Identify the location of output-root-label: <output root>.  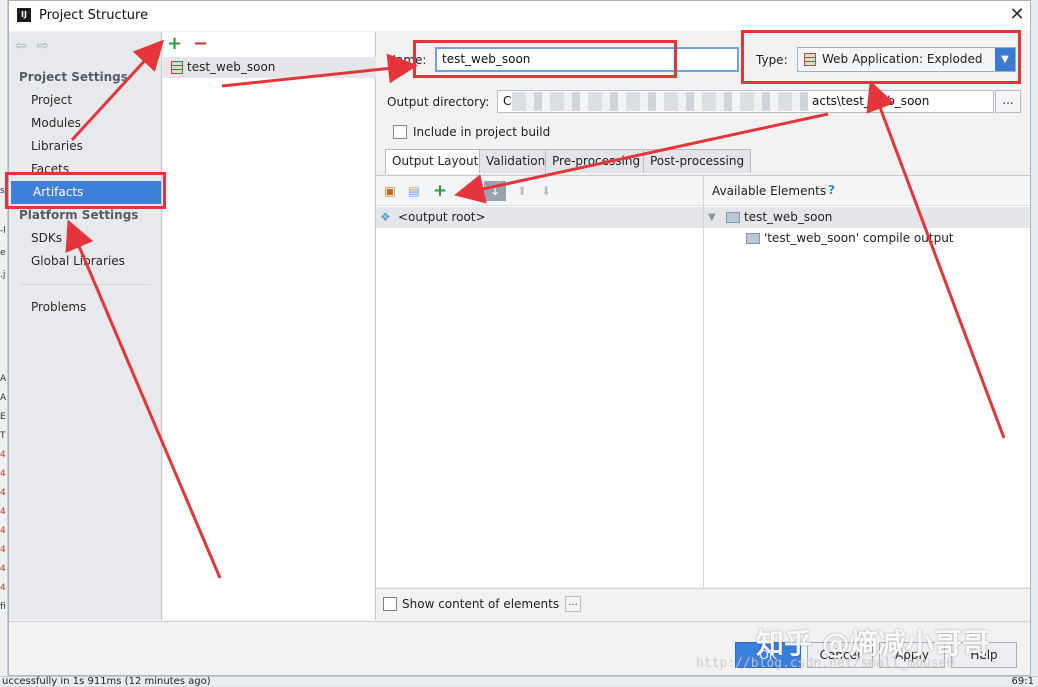
(442, 217).